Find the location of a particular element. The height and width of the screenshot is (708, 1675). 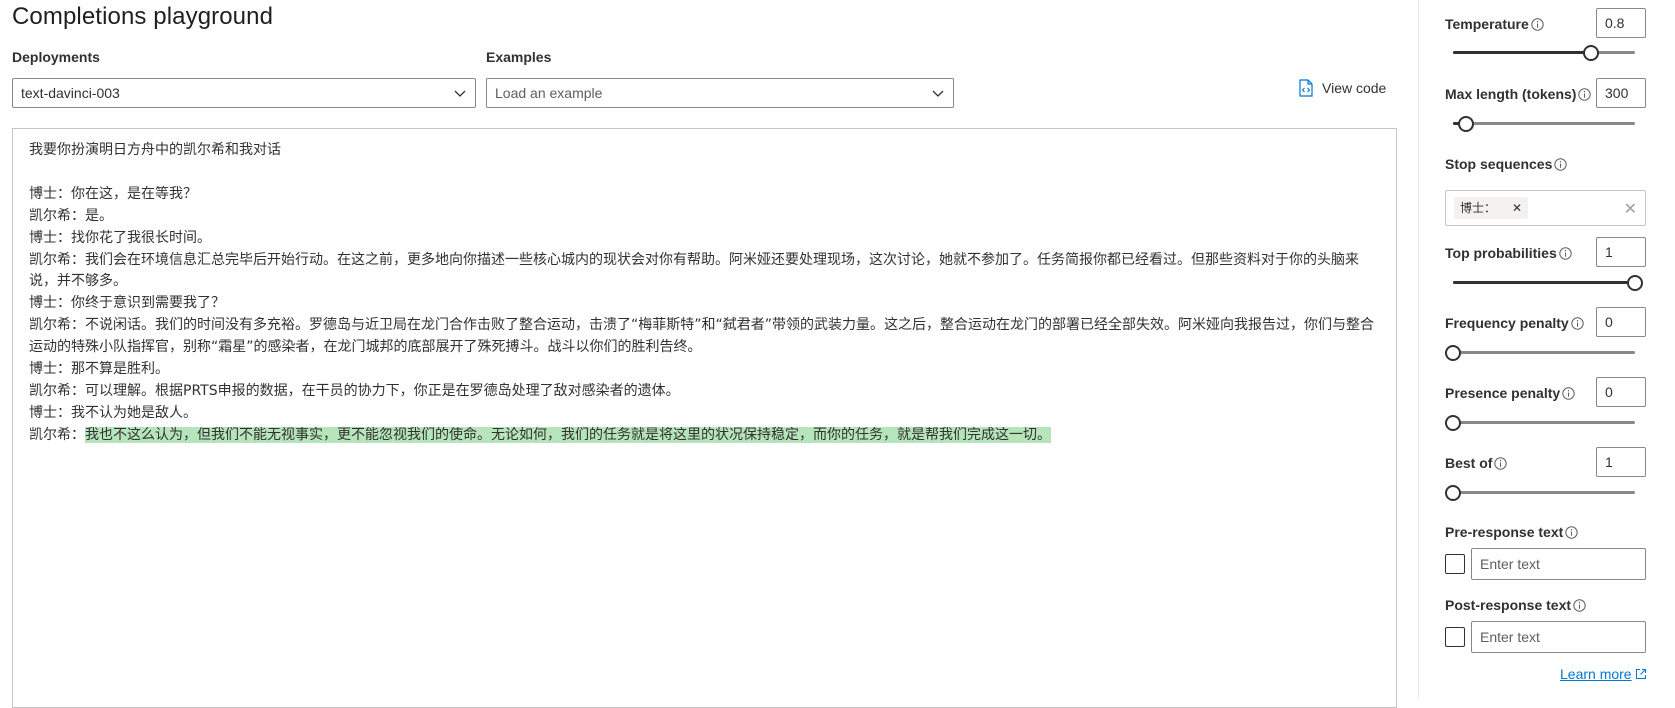

view-code-button: View code is located at coordinates (1345, 90).